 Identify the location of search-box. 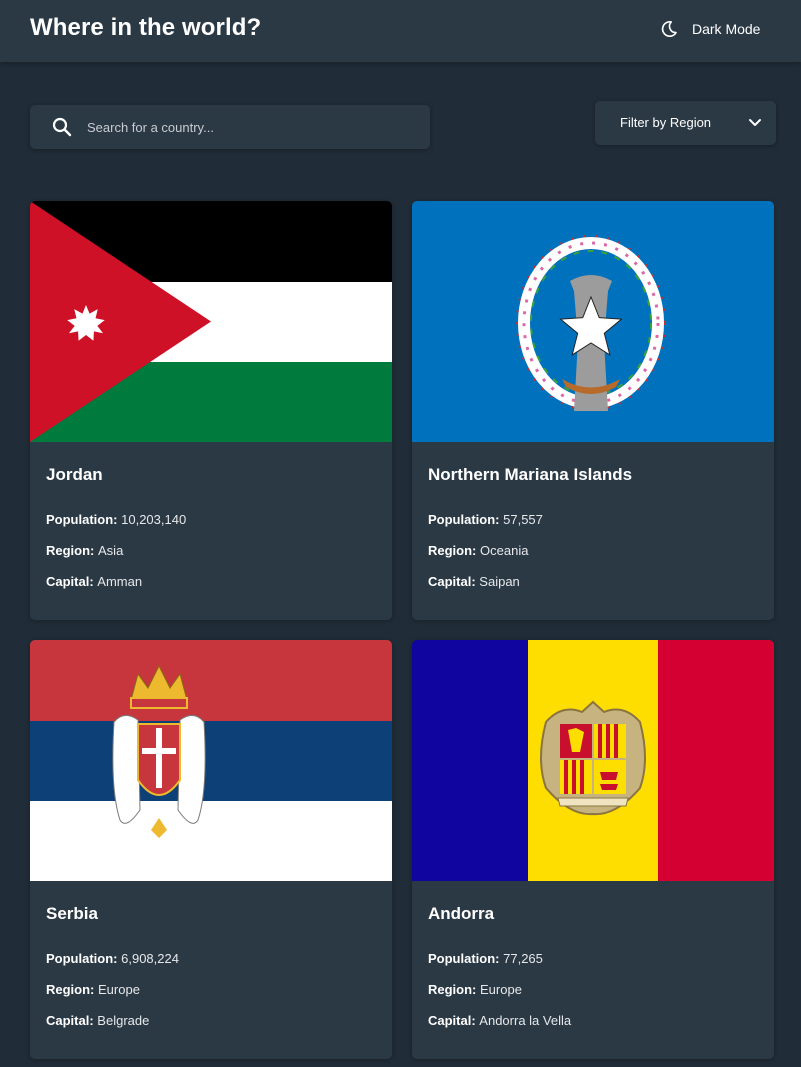
(230, 127).